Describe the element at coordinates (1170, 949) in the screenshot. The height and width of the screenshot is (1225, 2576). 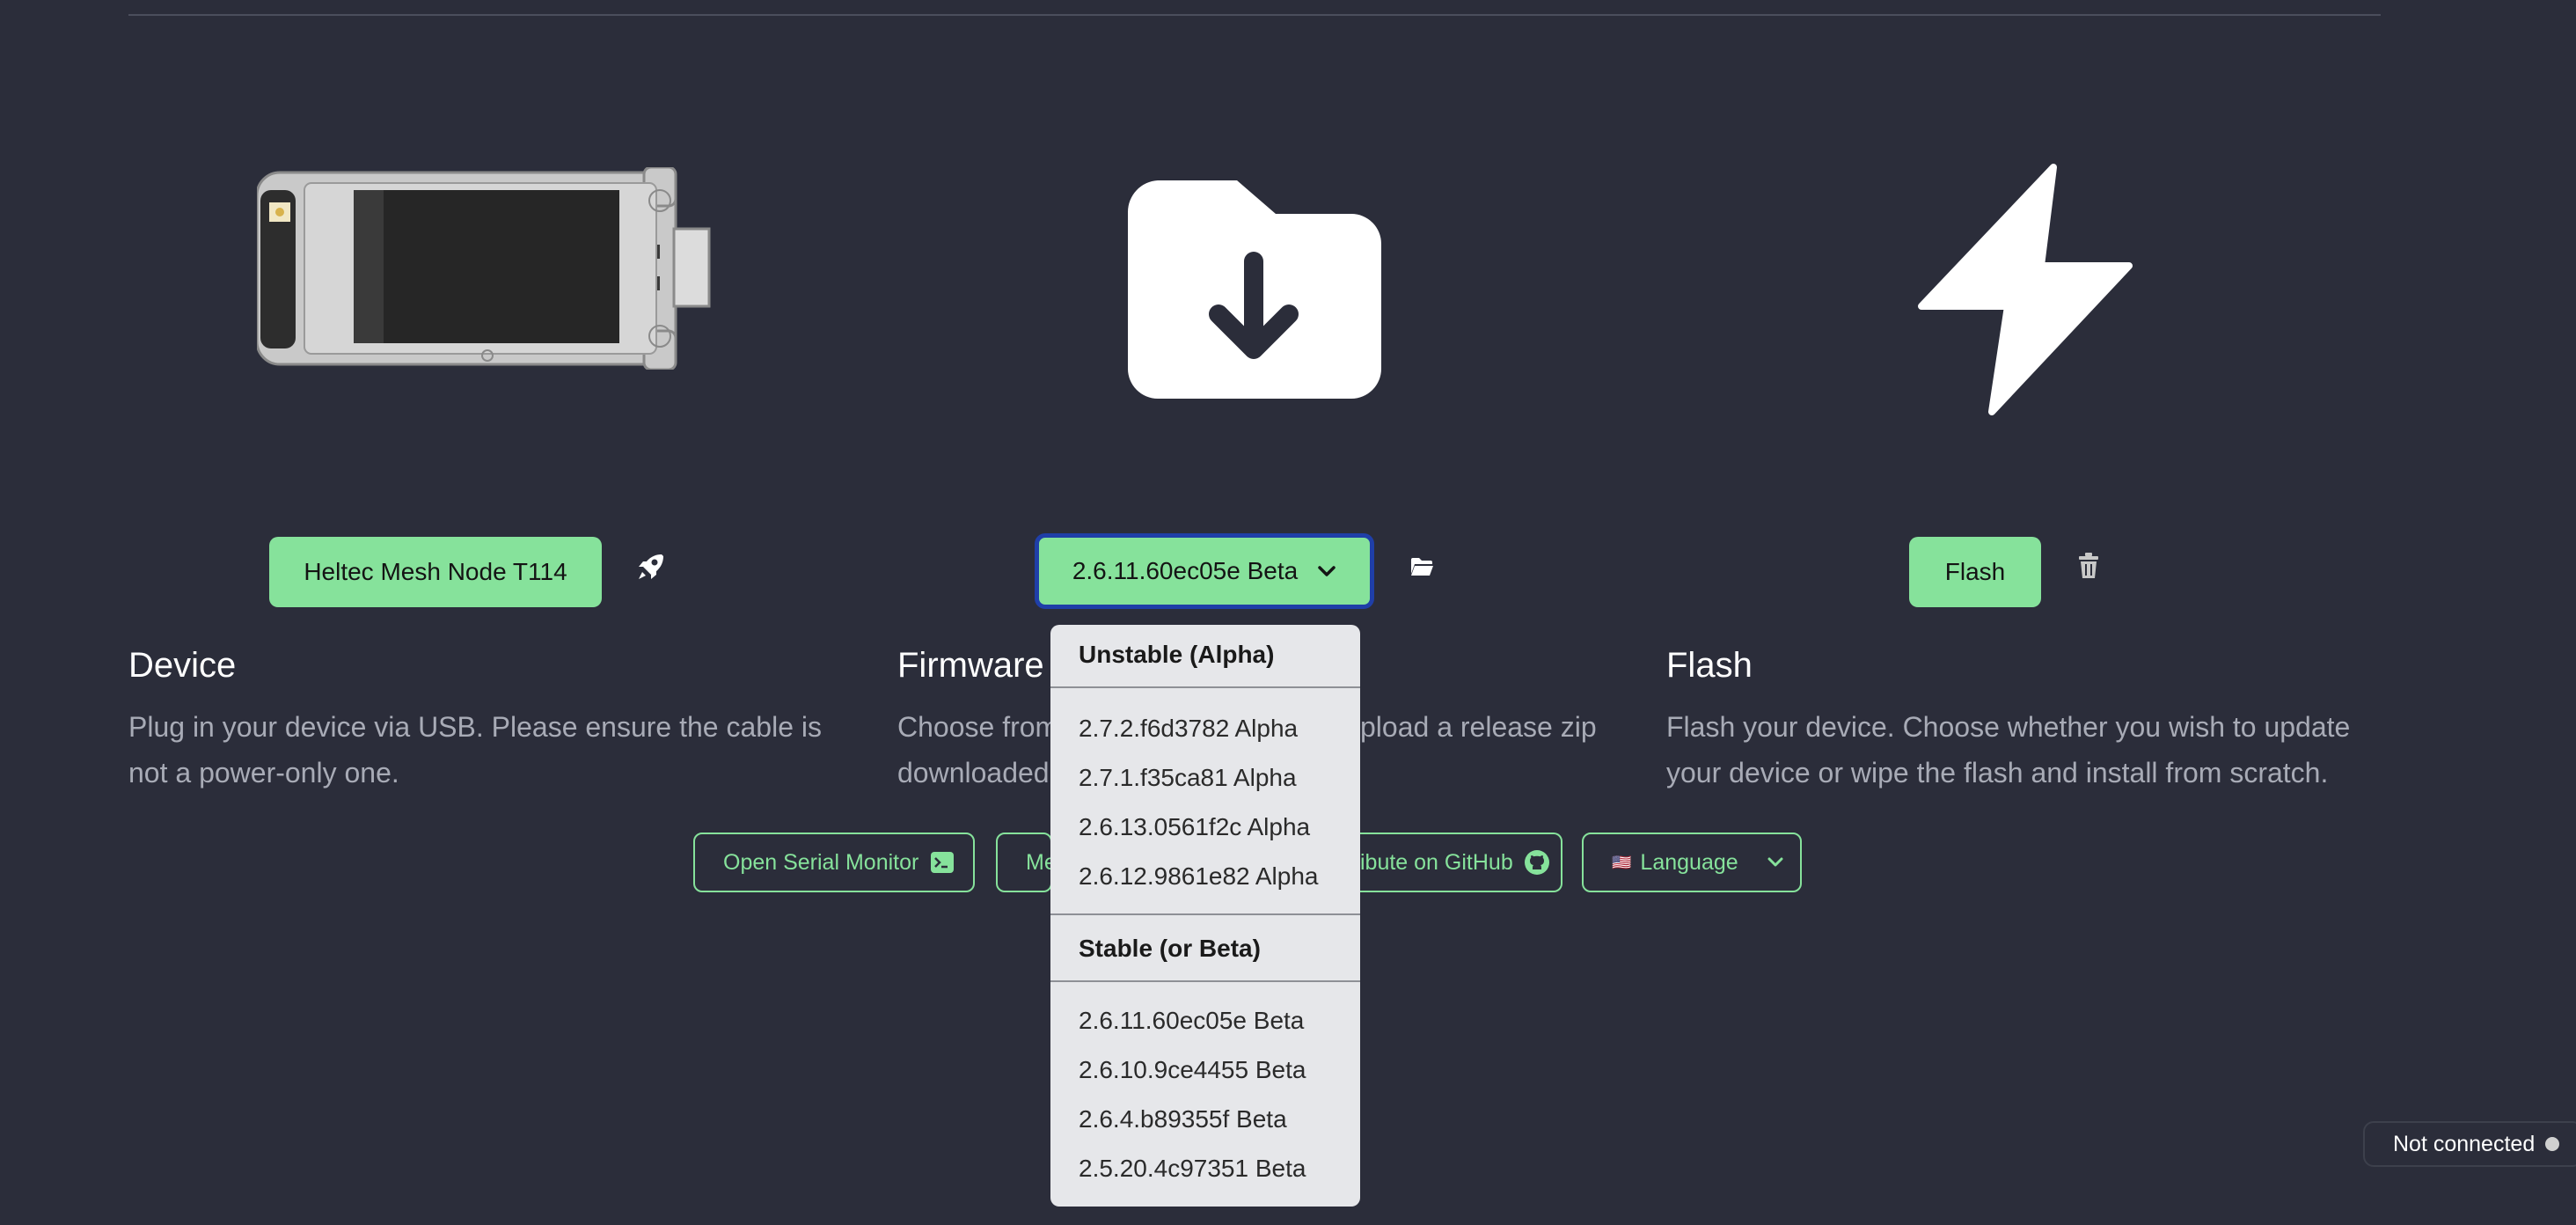
I see `dropdown-group-stable: Stable (or Beta)` at that location.